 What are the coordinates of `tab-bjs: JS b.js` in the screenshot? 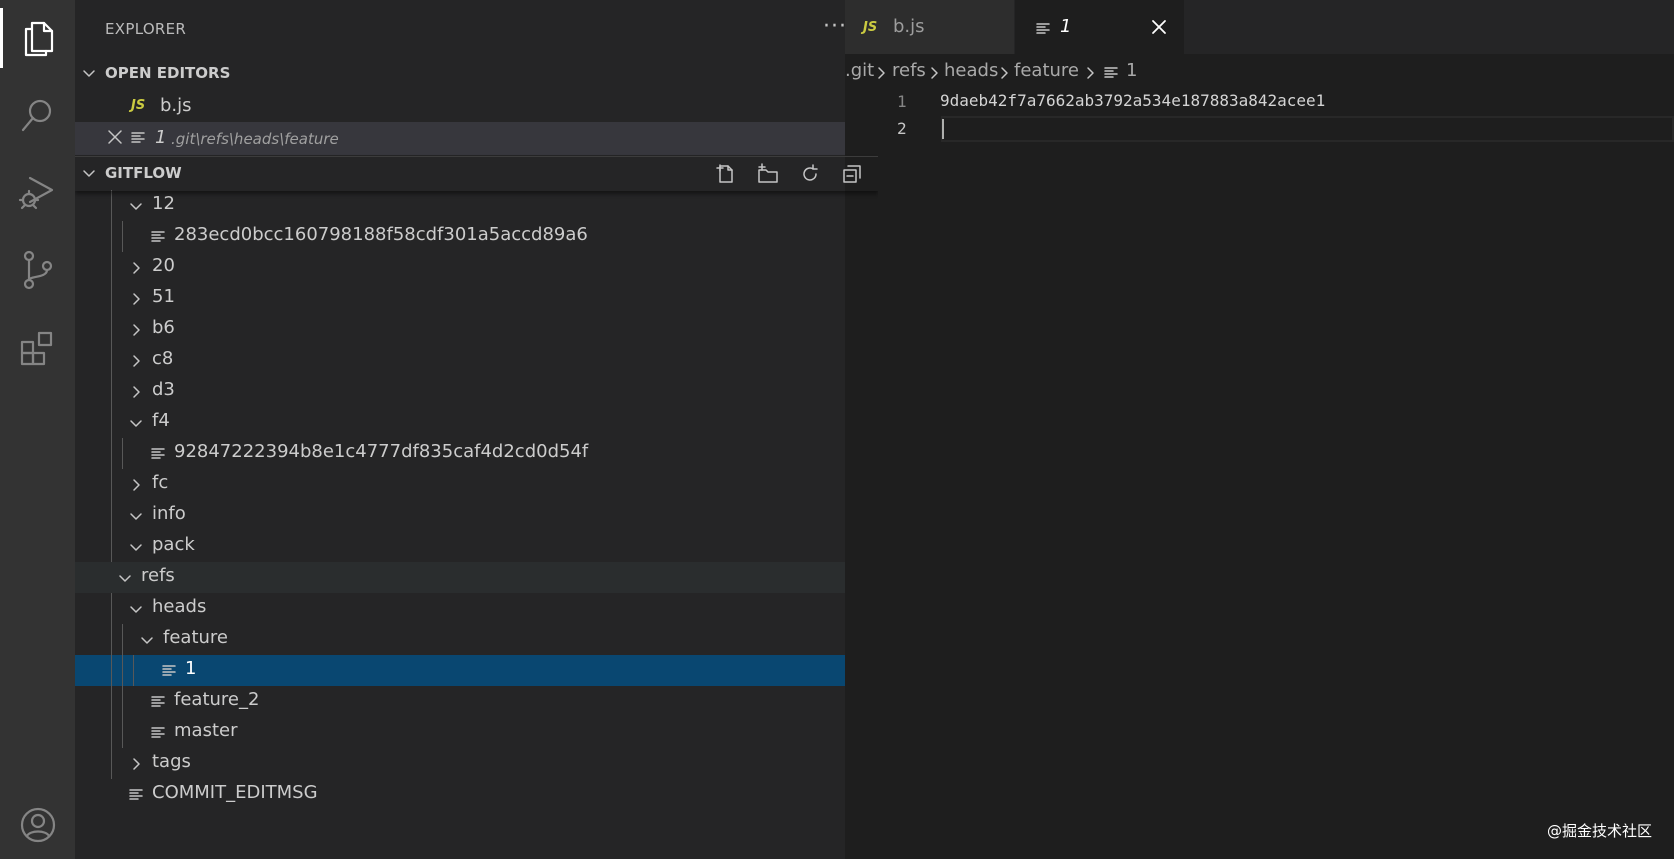 It's located at (930, 27).